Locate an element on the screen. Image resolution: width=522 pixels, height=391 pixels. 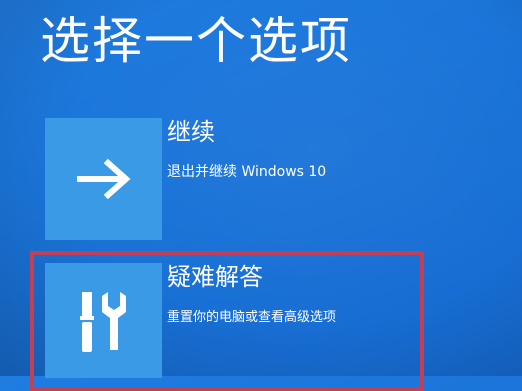
troubleshoot-description: 重置你的电脑或查看高级选项 is located at coordinates (252, 317).